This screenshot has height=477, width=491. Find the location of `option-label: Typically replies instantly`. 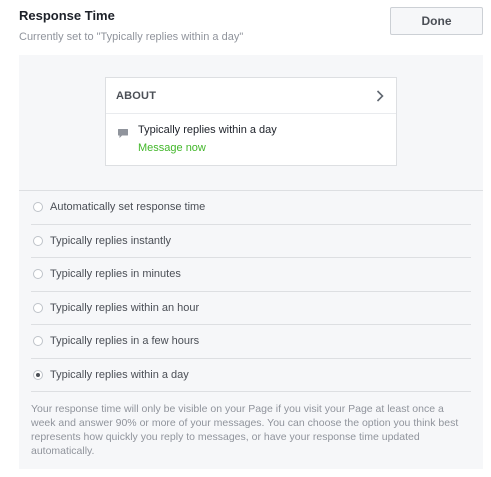

option-label: Typically replies instantly is located at coordinates (111, 240).